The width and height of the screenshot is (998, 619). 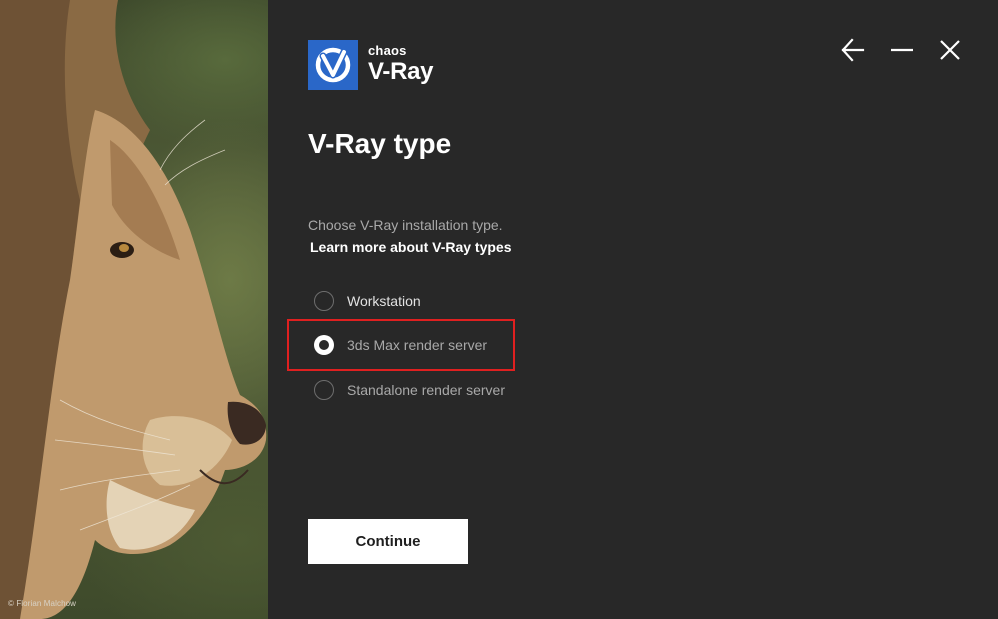 What do you see at coordinates (426, 390) in the screenshot?
I see `option-label: Standalone render server` at bounding box center [426, 390].